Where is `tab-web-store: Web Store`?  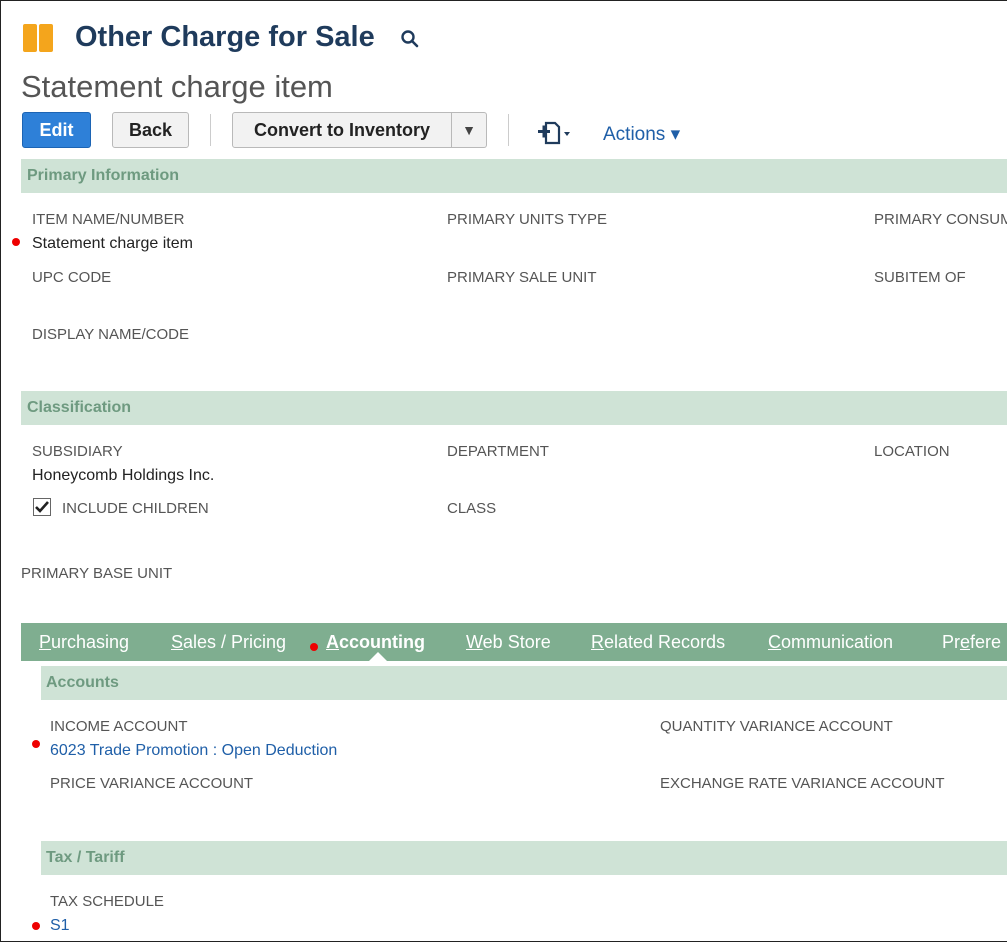 tab-web-store: Web Store is located at coordinates (508, 642).